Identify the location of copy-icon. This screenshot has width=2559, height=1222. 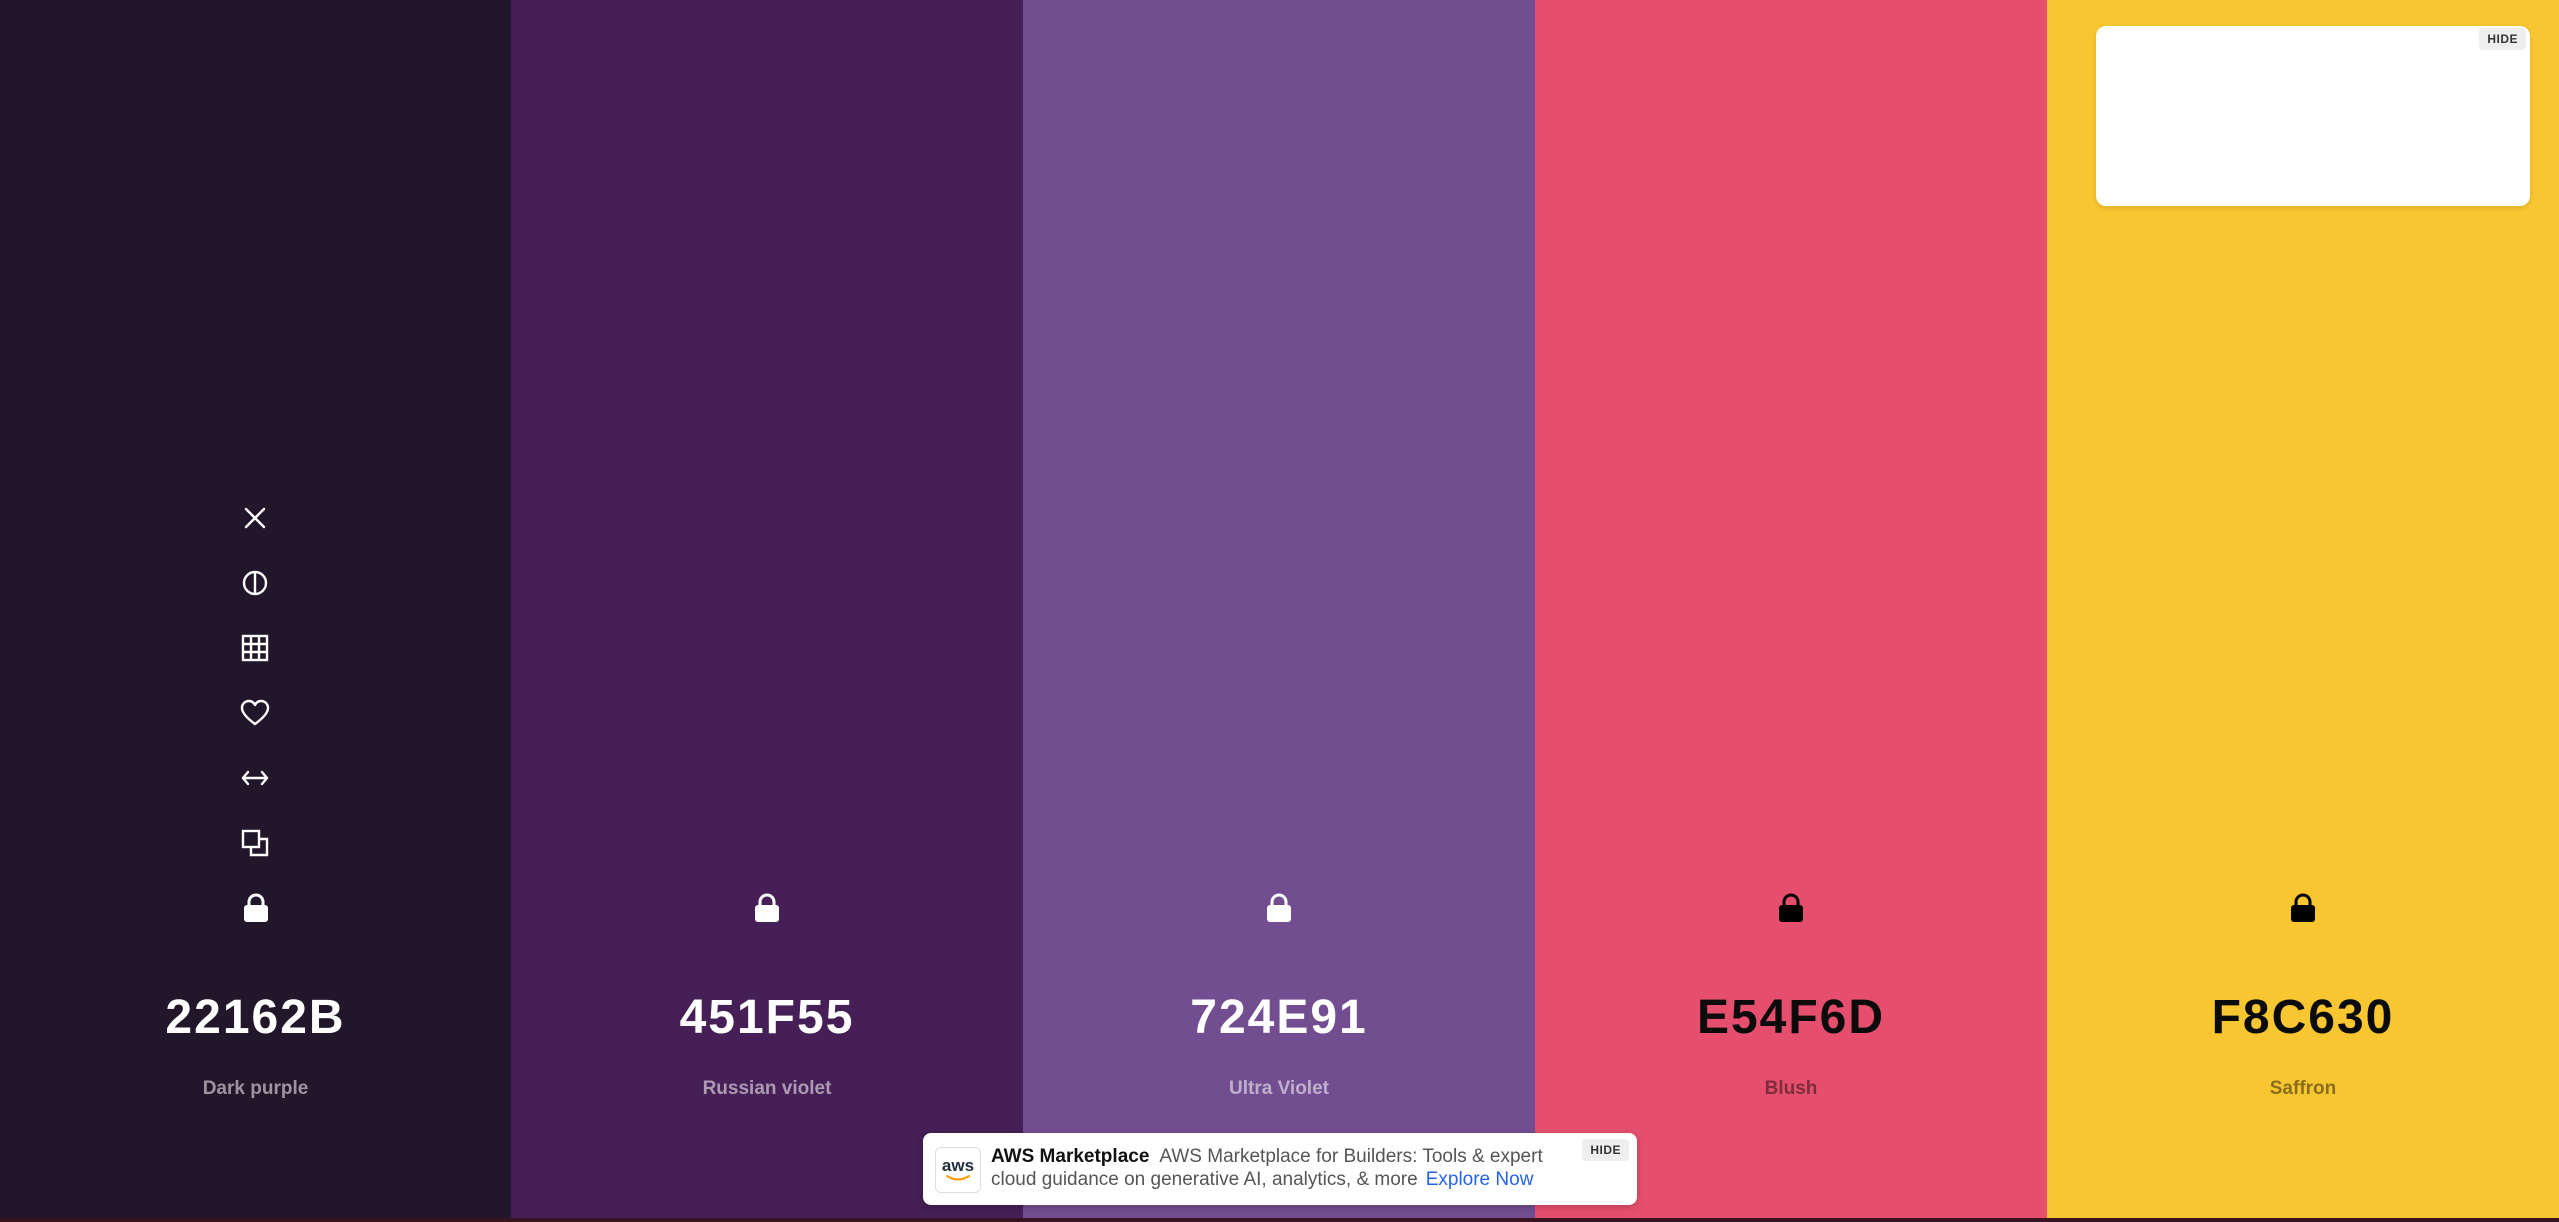
(255, 843).